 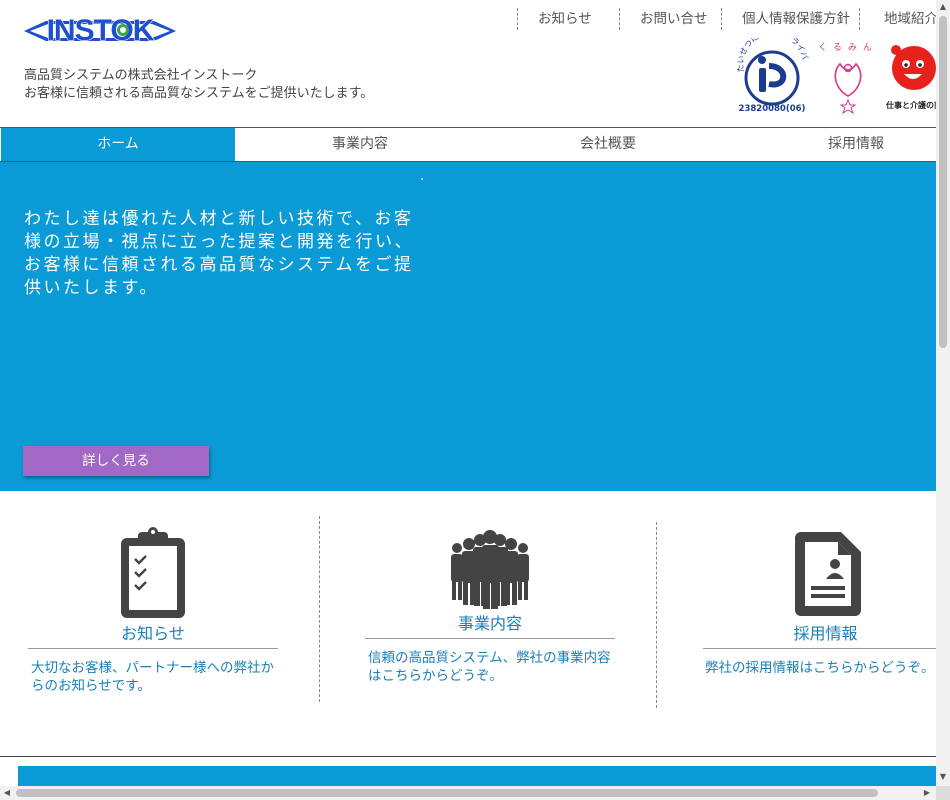 What do you see at coordinates (199, 93) in the screenshot?
I see `company-subtagline: お客様に信頼される高品質なシステムをご提供いたします。` at bounding box center [199, 93].